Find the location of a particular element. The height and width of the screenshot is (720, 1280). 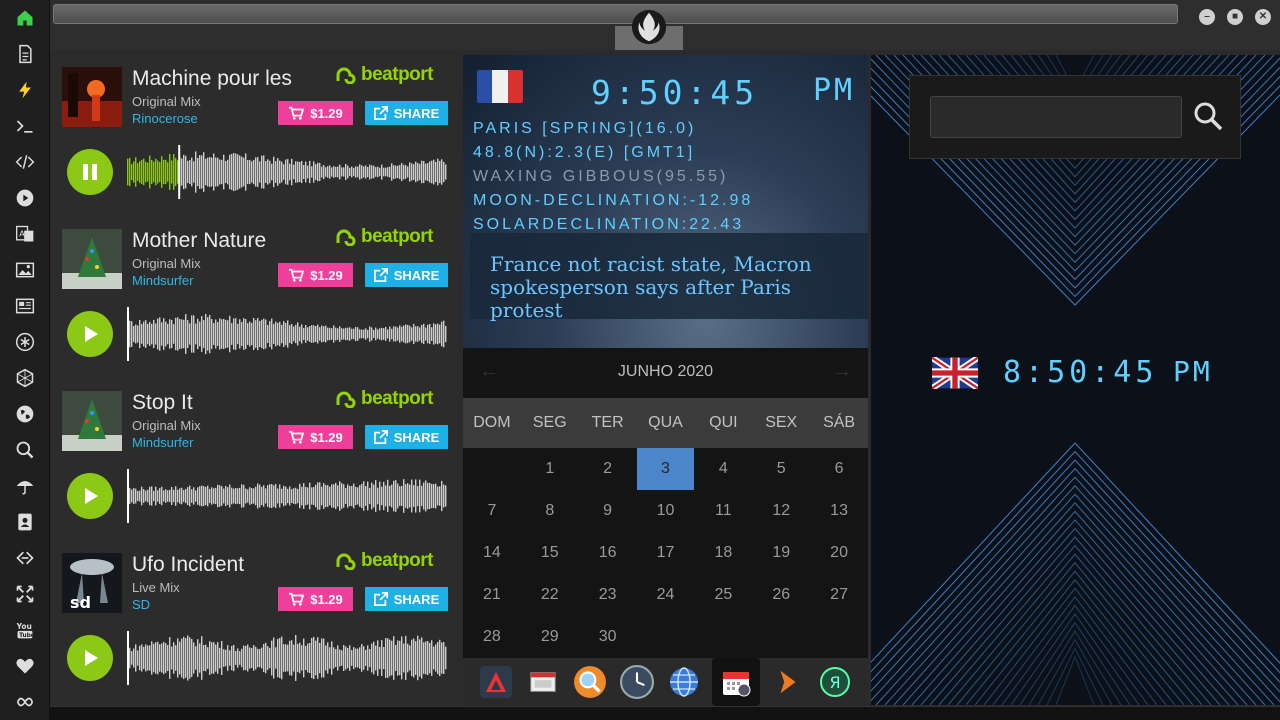

day-cell: 24 is located at coordinates (666, 595).